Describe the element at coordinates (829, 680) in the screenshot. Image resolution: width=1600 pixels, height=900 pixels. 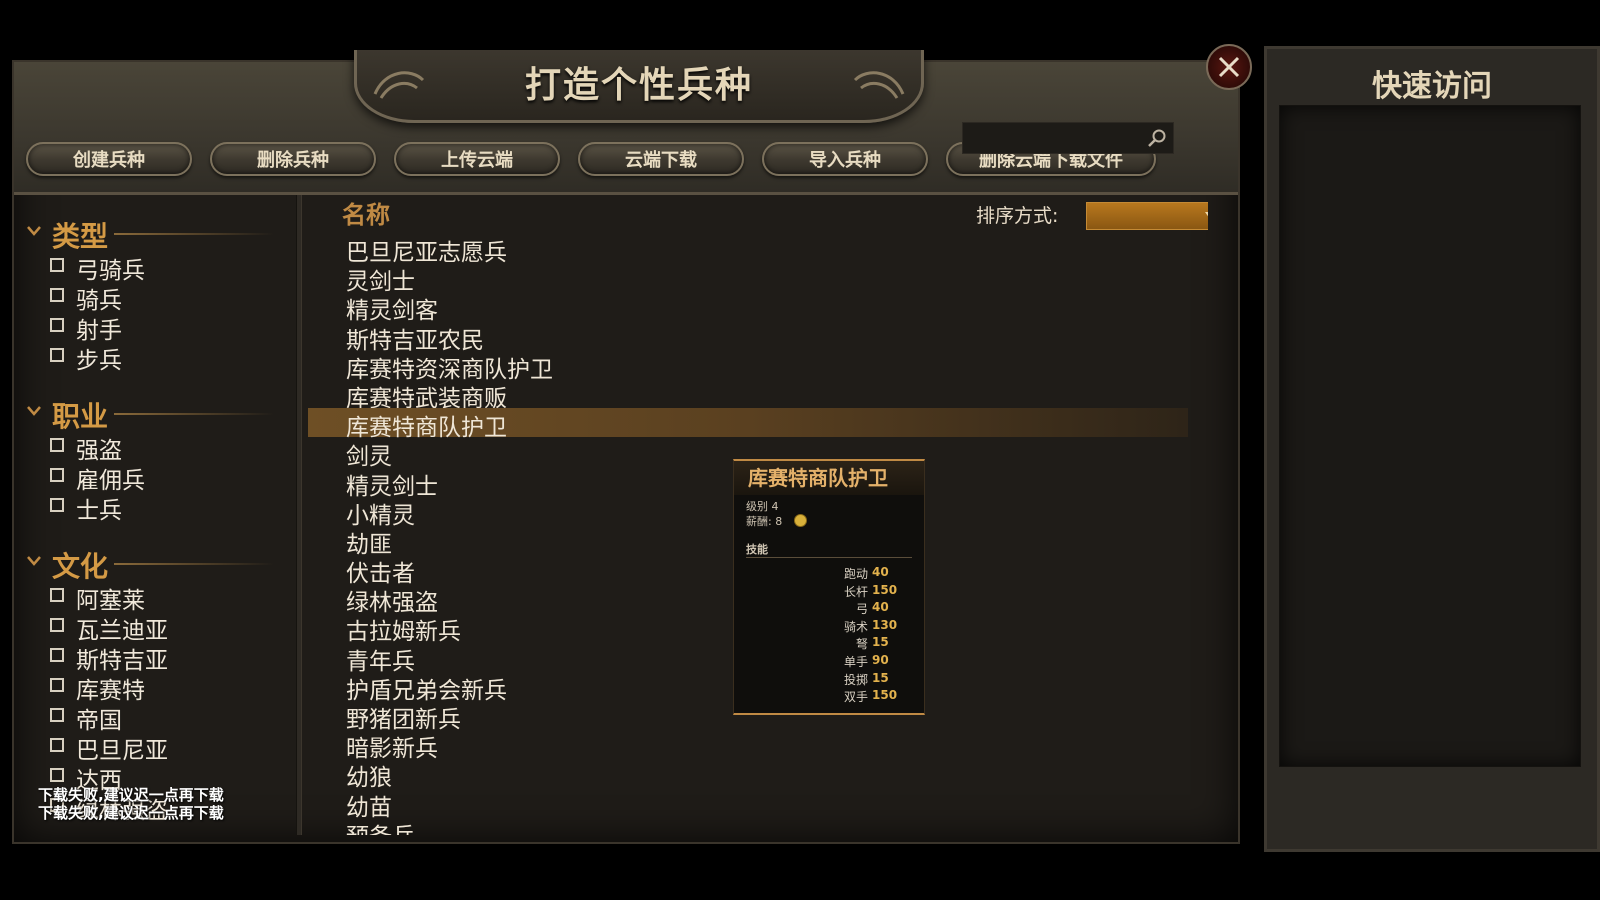
I see `skill-row: 投掷 15` at that location.